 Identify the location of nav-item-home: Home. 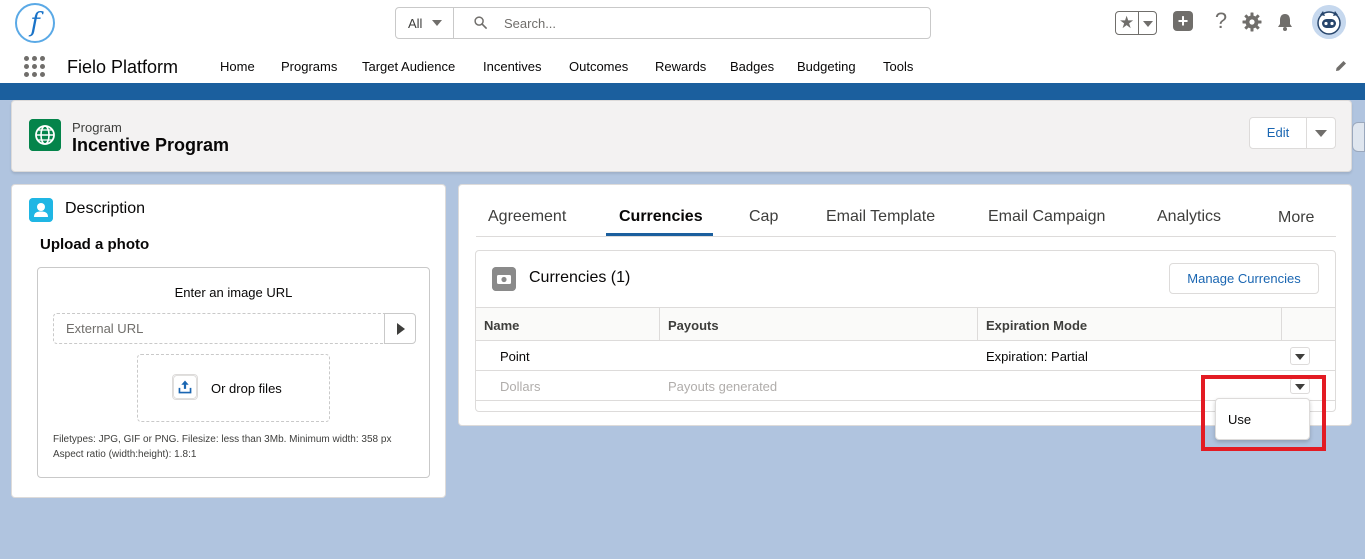
(237, 66).